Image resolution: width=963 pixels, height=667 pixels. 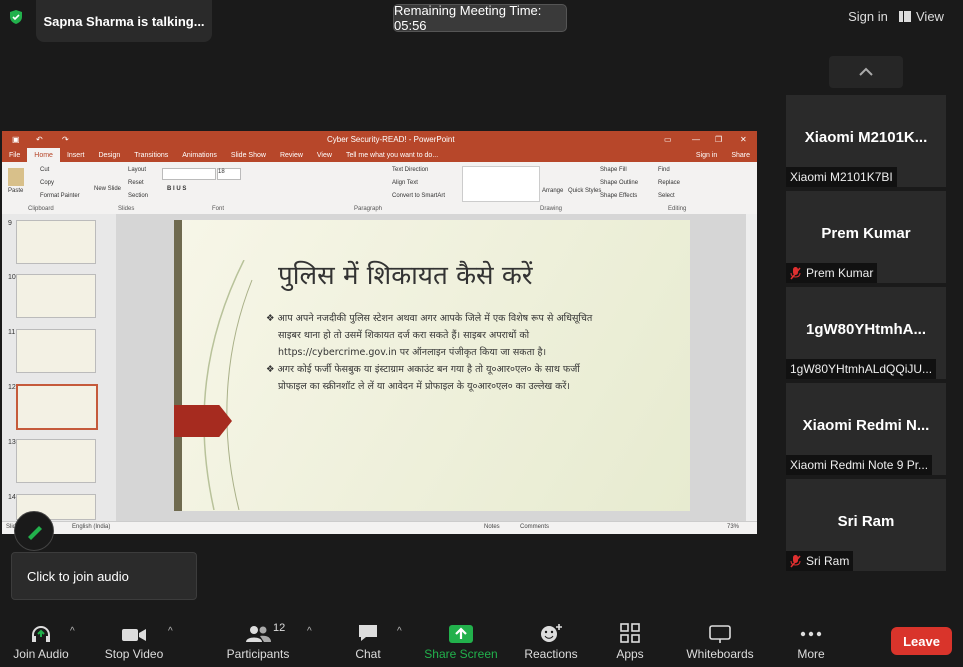 I want to click on thumb-number: 13, so click(x=12, y=442).